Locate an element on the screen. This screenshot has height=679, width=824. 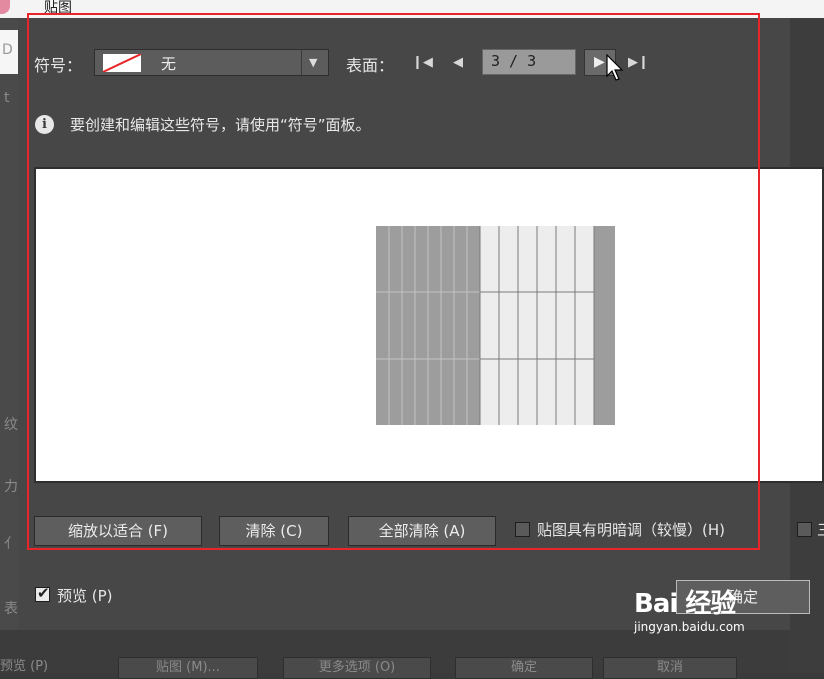
clear-all-button: 全部清除 (A) is located at coordinates (422, 531).